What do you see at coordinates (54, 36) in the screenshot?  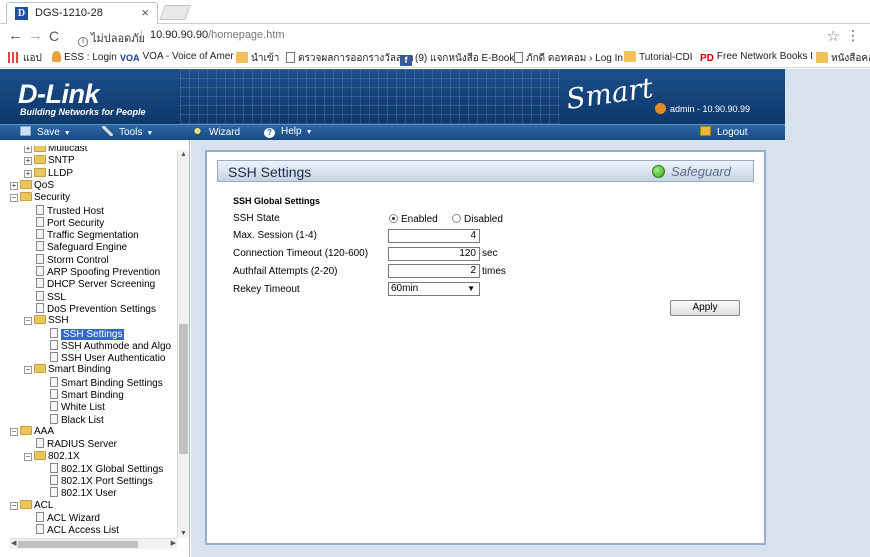 I see `reload-icon: C` at bounding box center [54, 36].